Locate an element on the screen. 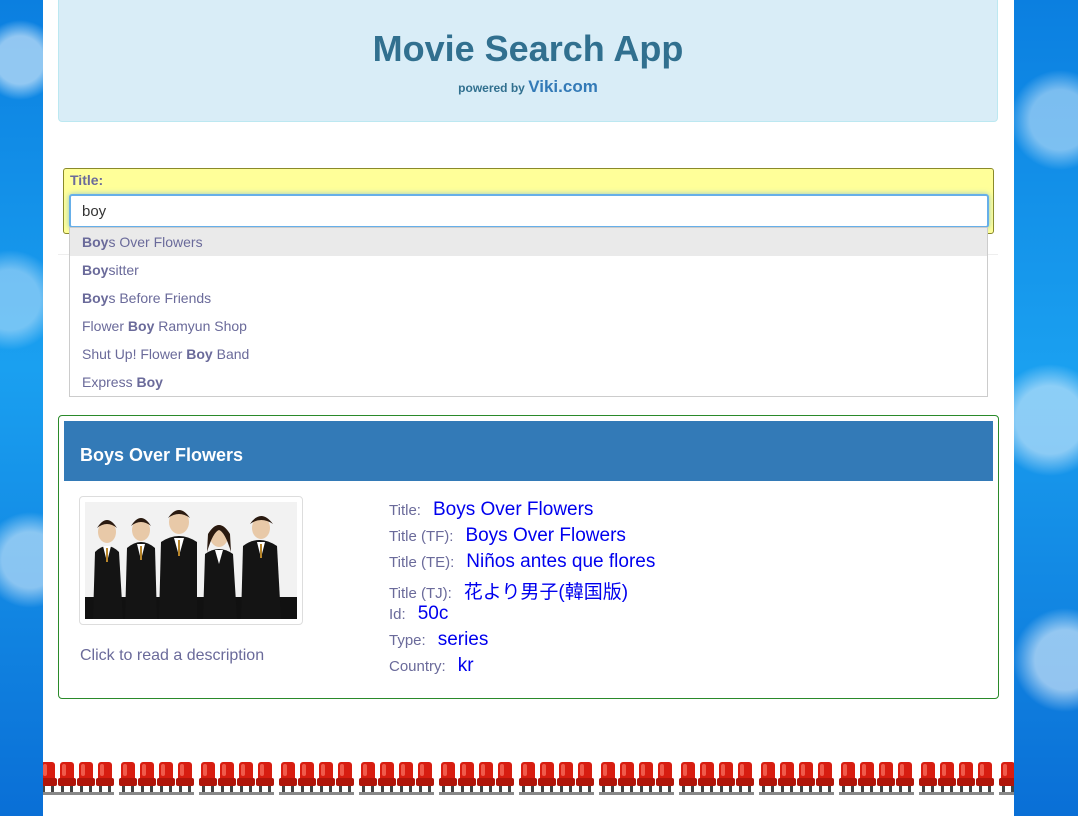 The width and height of the screenshot is (1078, 816). suggestion-item: Shut Up! Flower Boy Band is located at coordinates (528, 354).